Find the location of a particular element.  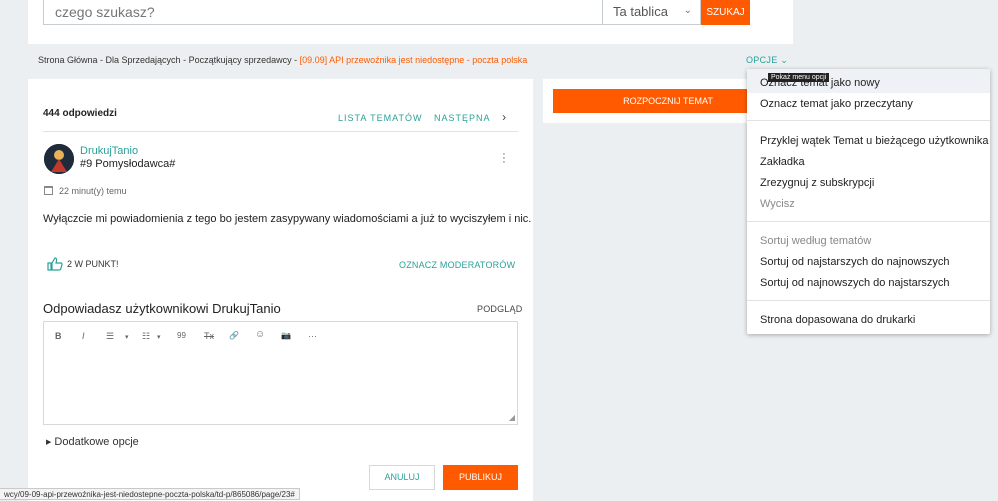

quote-icon: 99 is located at coordinates (181, 335).